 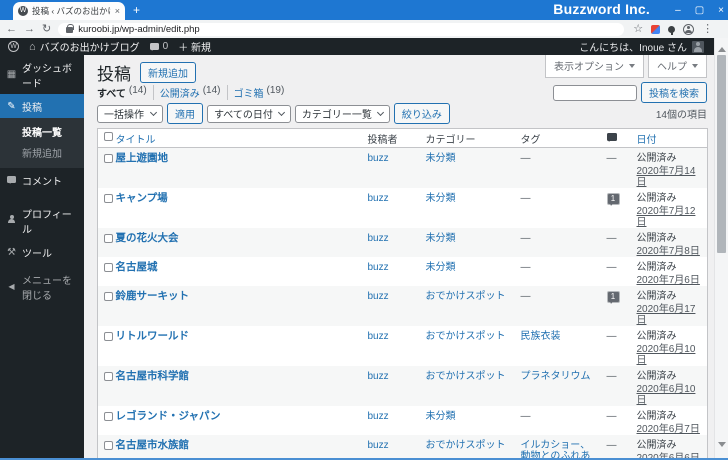 I want to click on browser-profile-icon, so click(x=689, y=29).